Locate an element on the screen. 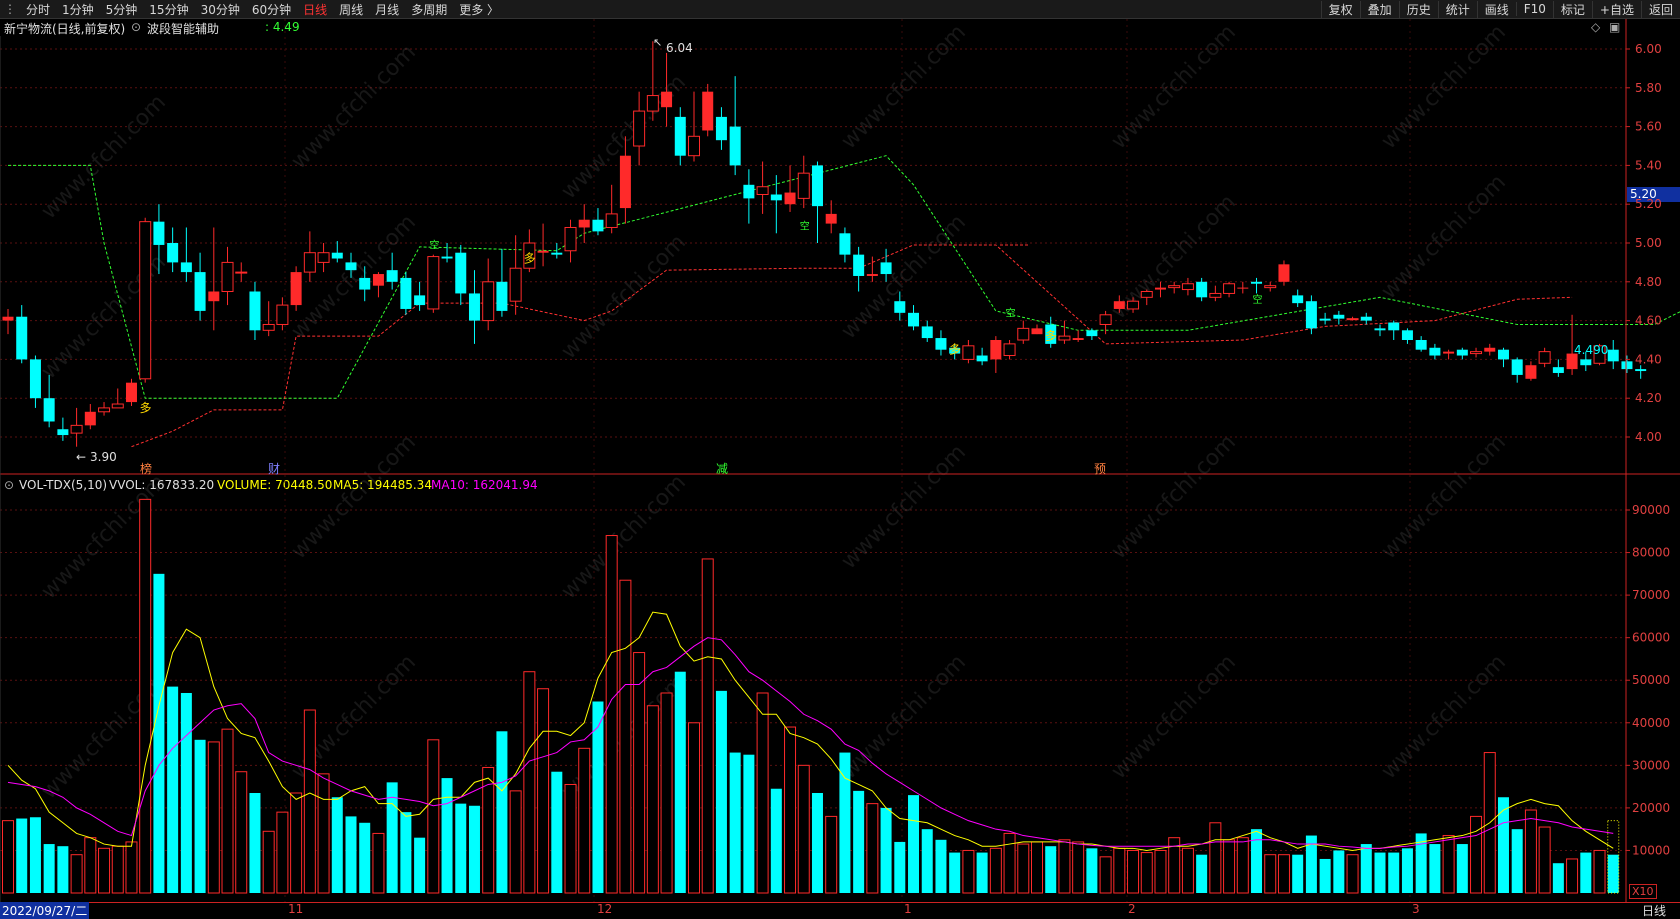  volume-tick-label: 90000 is located at coordinates (1651, 510).